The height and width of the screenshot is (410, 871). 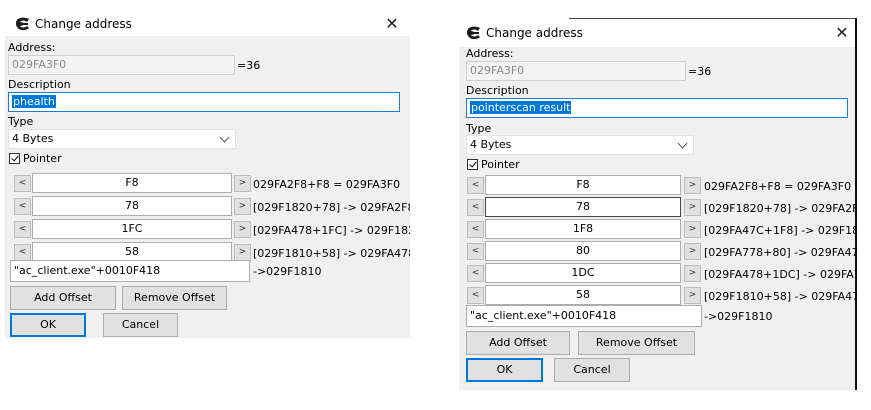 I want to click on offset-result: [029FA478+1FC] -> 029F1820, so click(x=331, y=230).